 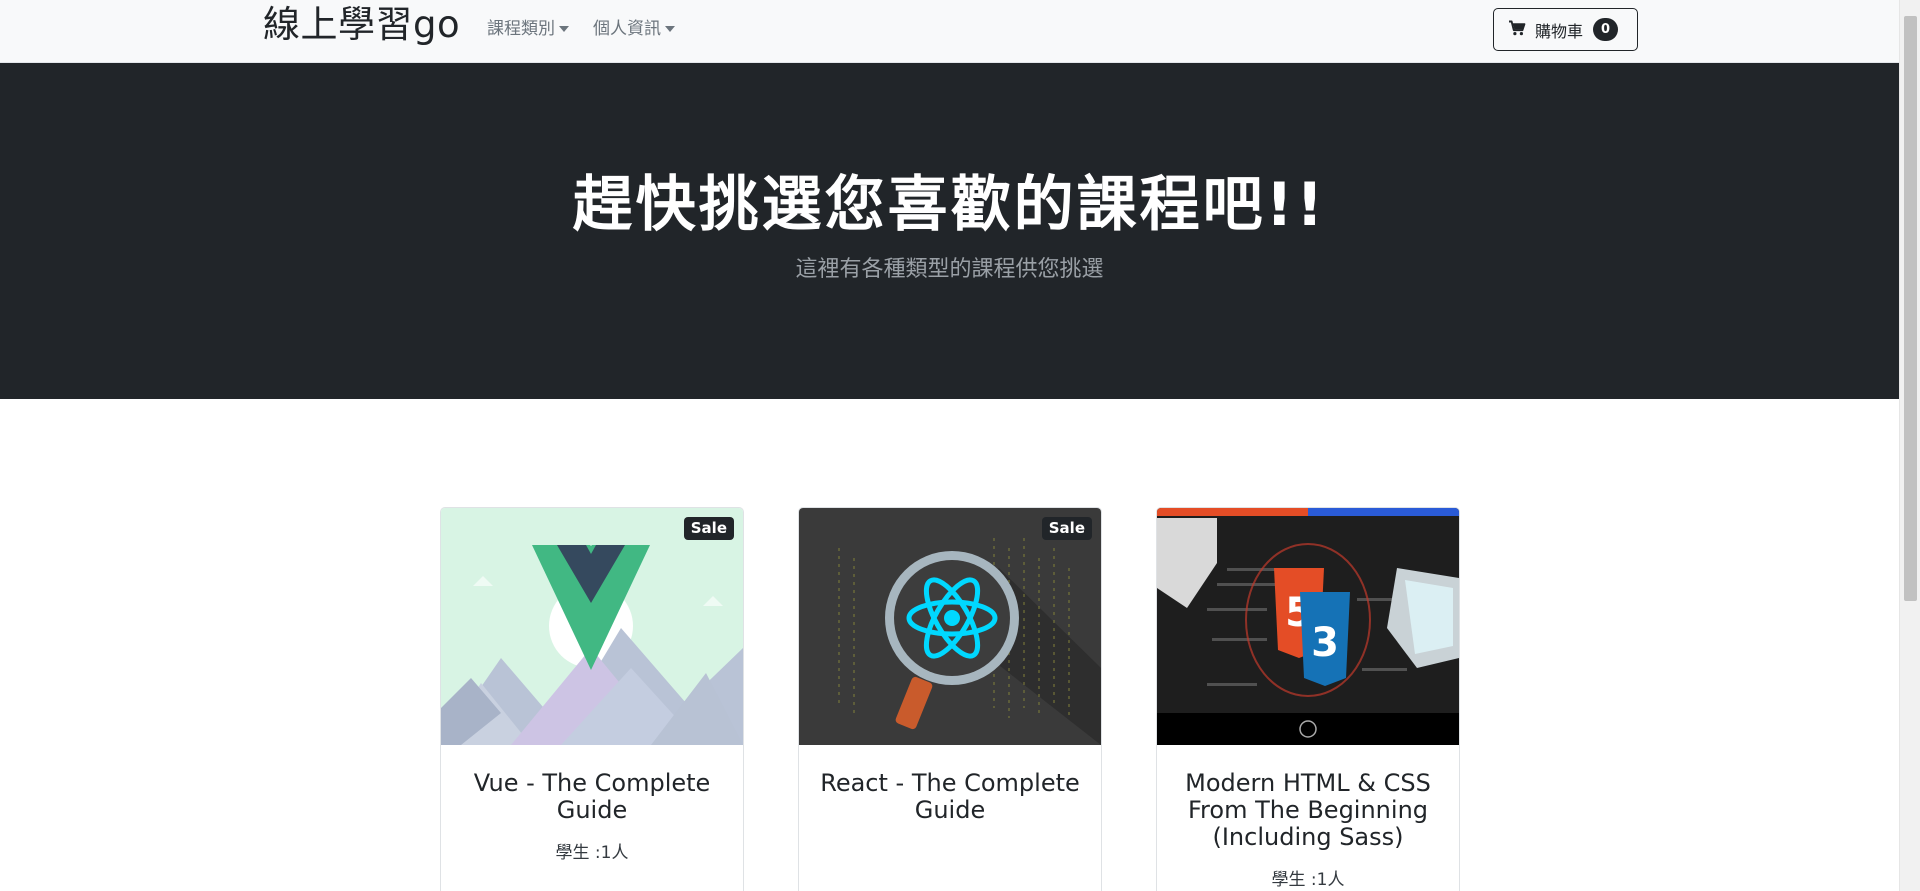 I want to click on scrollbar-thumb, so click(x=1910, y=308).